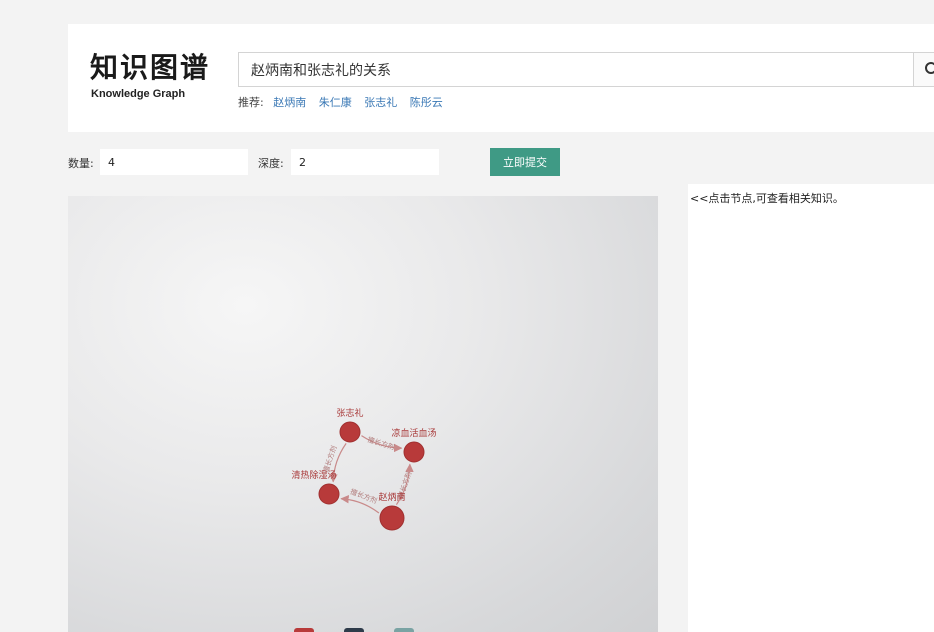 The image size is (934, 632). Describe the element at coordinates (365, 162) in the screenshot. I see `depth-input` at that location.